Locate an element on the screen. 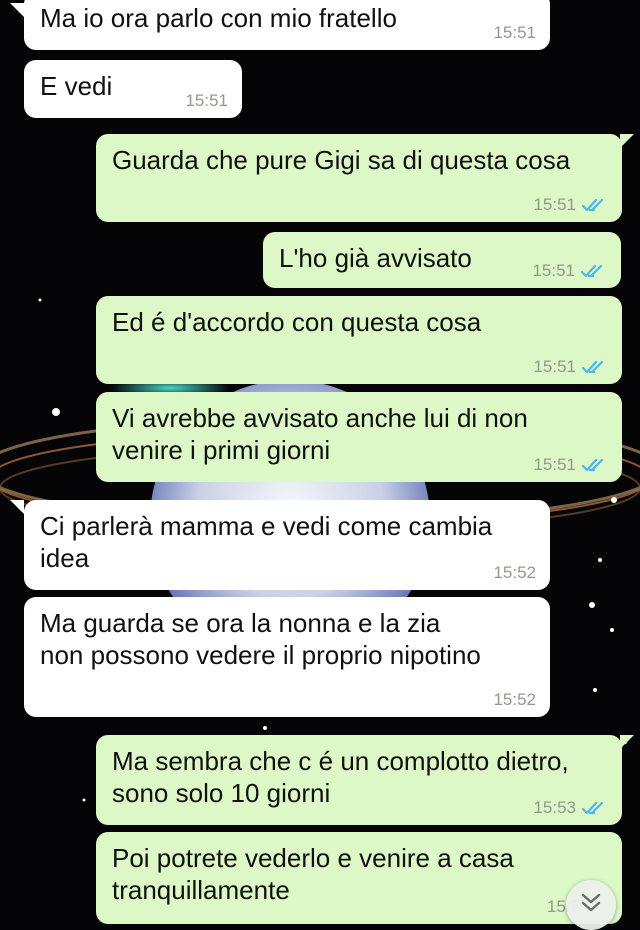 Image resolution: width=640 pixels, height=930 pixels. incoming-message: Ma io ora parlo con mio fratello 15:51 is located at coordinates (287, 25).